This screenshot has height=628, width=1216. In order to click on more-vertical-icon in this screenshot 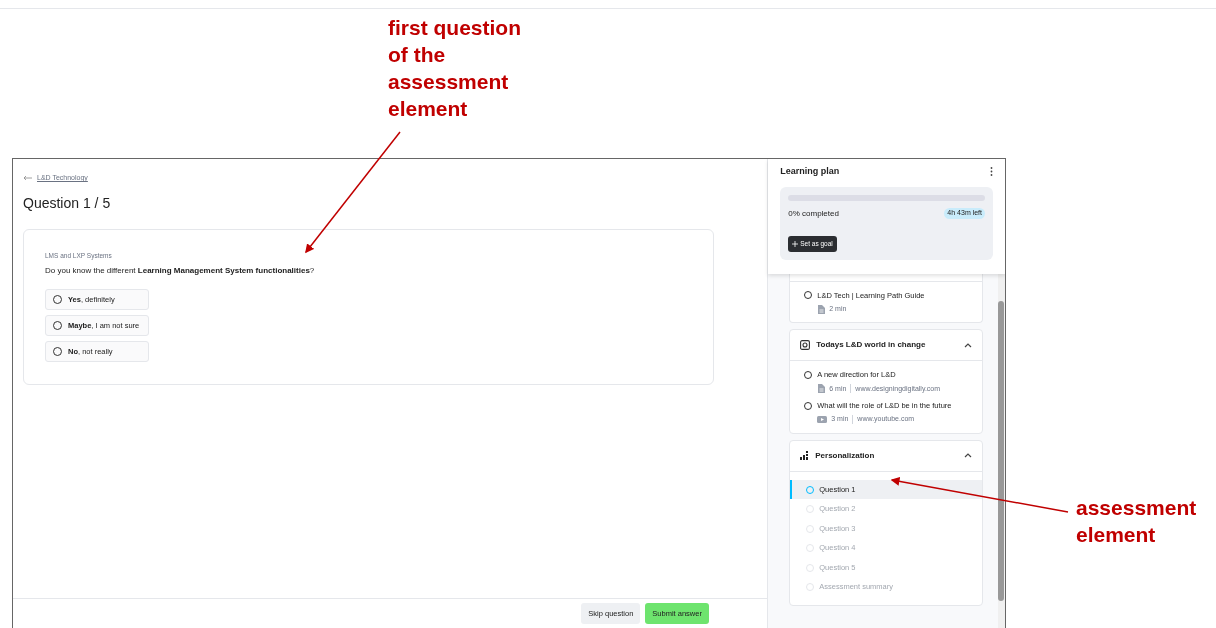, I will do `click(991, 172)`.